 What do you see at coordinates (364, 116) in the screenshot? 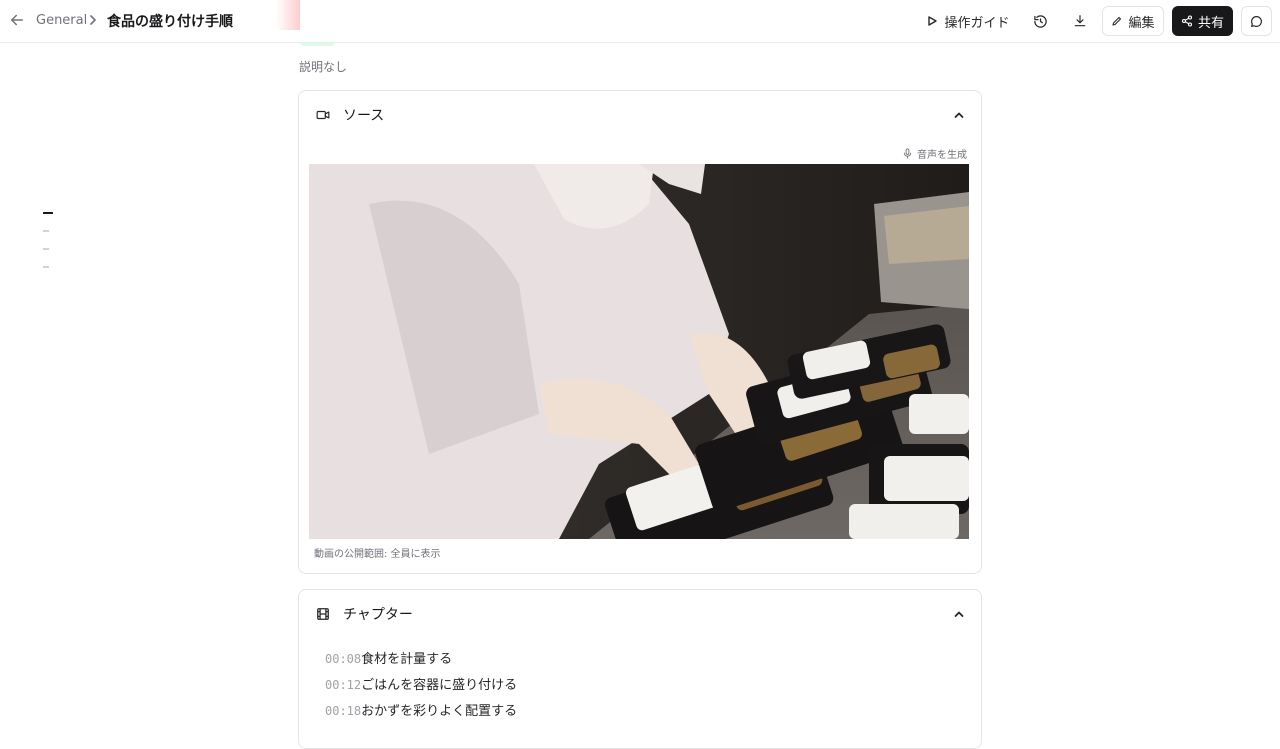
I see `source-card-title: ソース` at bounding box center [364, 116].